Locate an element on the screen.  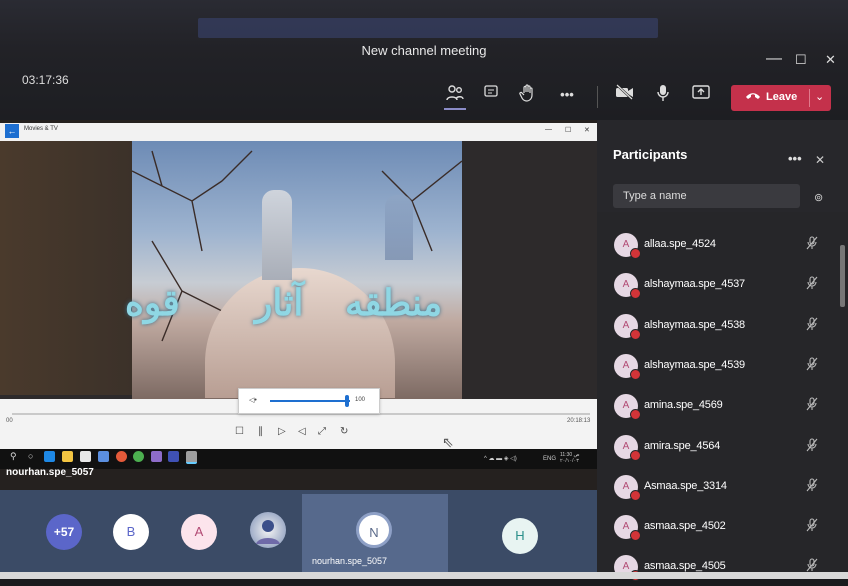
share-icon is located at coordinates (701, 95).